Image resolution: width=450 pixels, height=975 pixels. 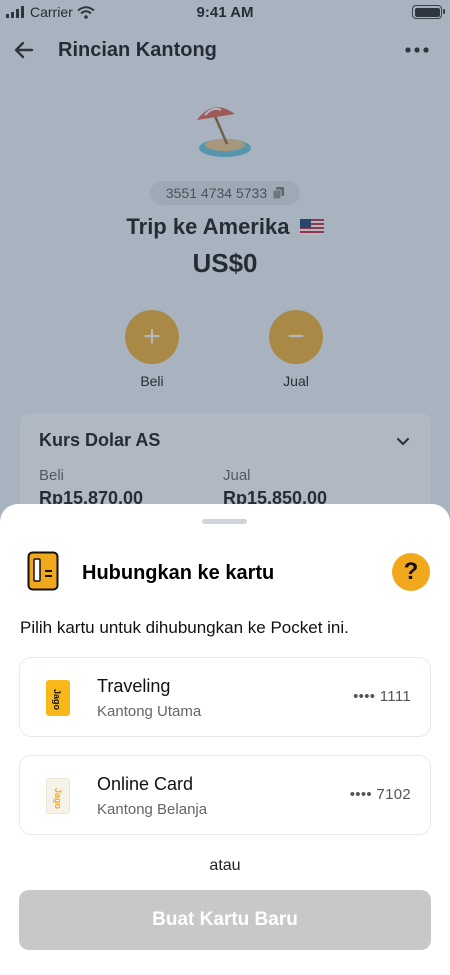 What do you see at coordinates (224, 521) in the screenshot?
I see `sheet-grabber` at bounding box center [224, 521].